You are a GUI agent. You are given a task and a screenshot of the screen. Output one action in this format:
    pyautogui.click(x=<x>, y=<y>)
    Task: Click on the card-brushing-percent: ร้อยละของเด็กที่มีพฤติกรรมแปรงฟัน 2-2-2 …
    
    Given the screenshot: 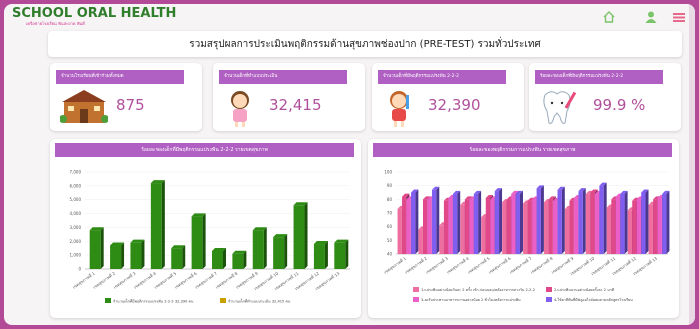 What is the action you would take?
    pyautogui.click(x=605, y=97)
    